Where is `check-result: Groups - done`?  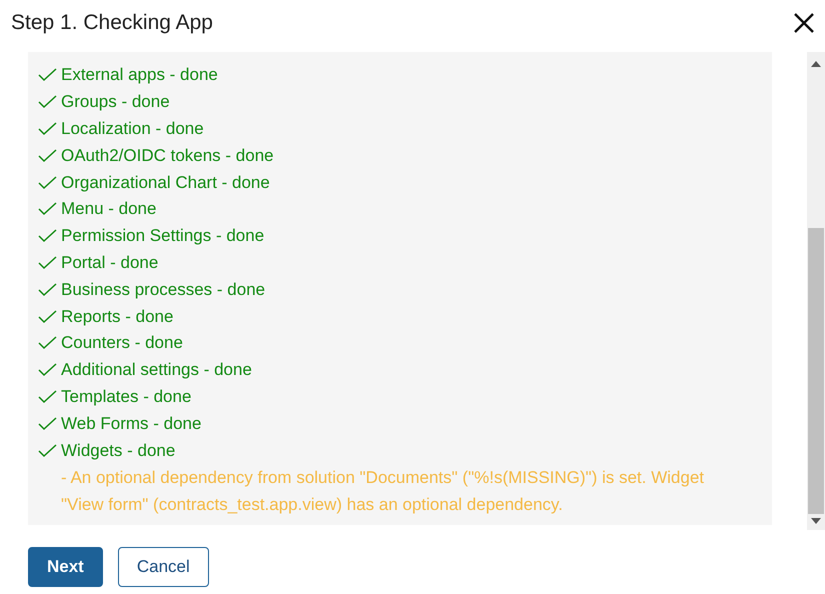 check-result: Groups - done is located at coordinates (115, 102).